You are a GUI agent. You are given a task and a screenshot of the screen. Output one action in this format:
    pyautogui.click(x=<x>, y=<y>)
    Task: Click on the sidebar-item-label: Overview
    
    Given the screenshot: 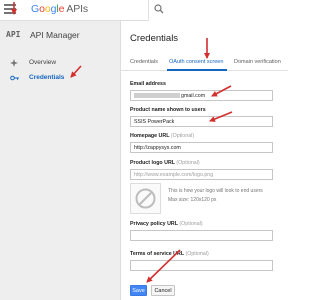 What is the action you would take?
    pyautogui.click(x=43, y=62)
    